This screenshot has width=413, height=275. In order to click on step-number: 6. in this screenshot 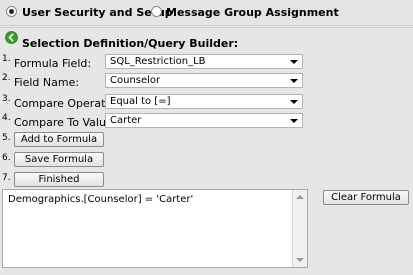, I will do `click(6, 158)`.